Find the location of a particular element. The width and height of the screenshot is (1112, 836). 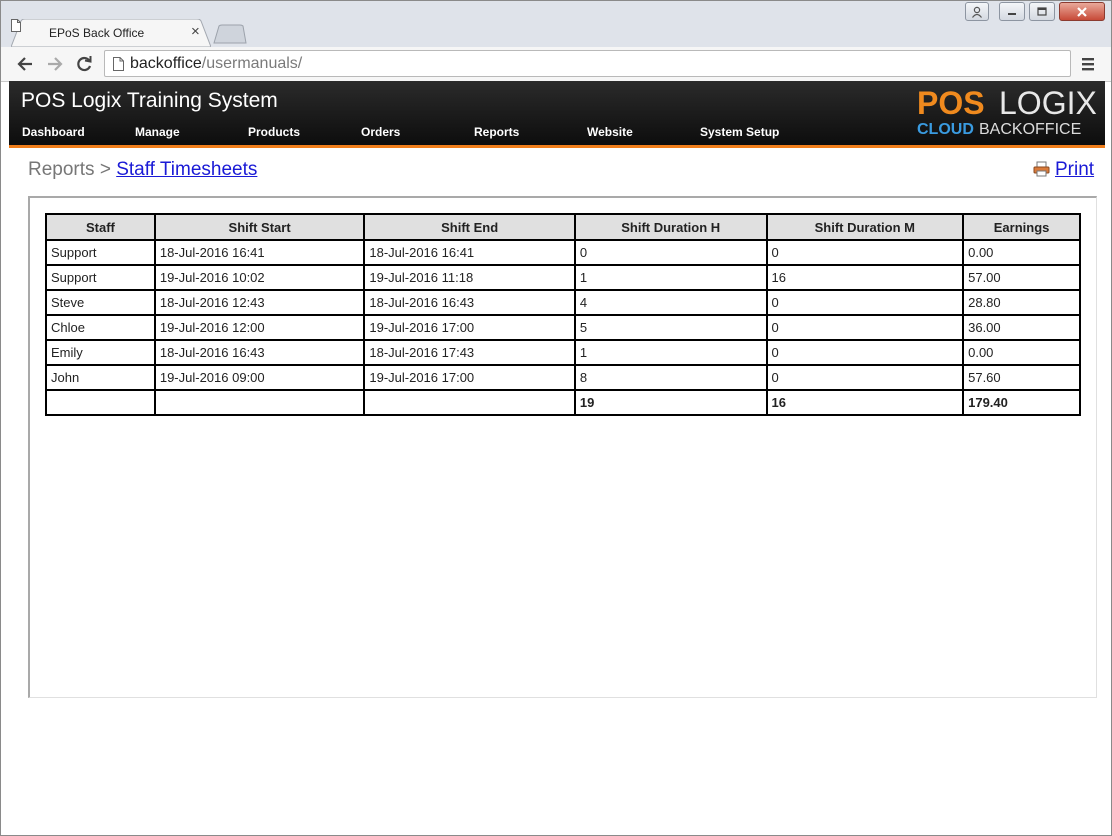

url-path: /usermanuals/ is located at coordinates (252, 63).